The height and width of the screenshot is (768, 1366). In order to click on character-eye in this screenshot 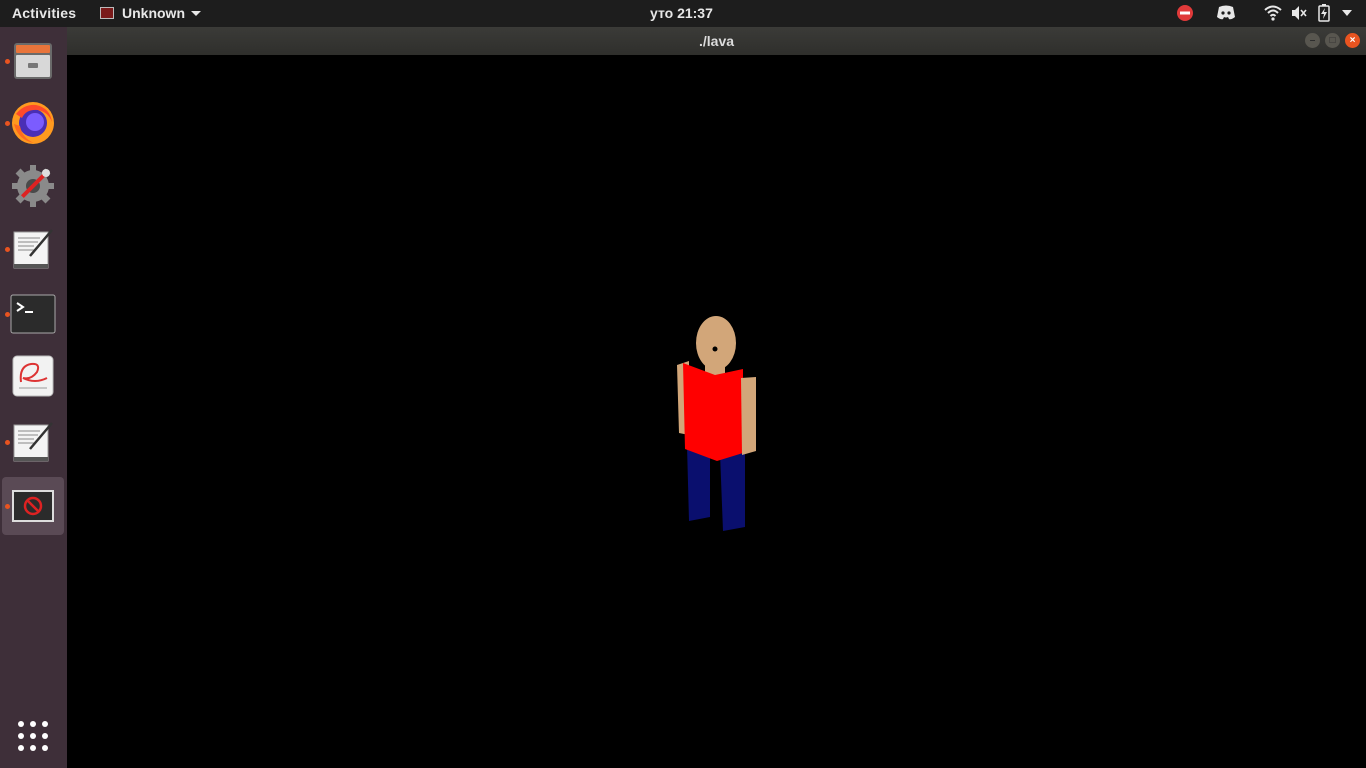, I will do `click(715, 349)`.